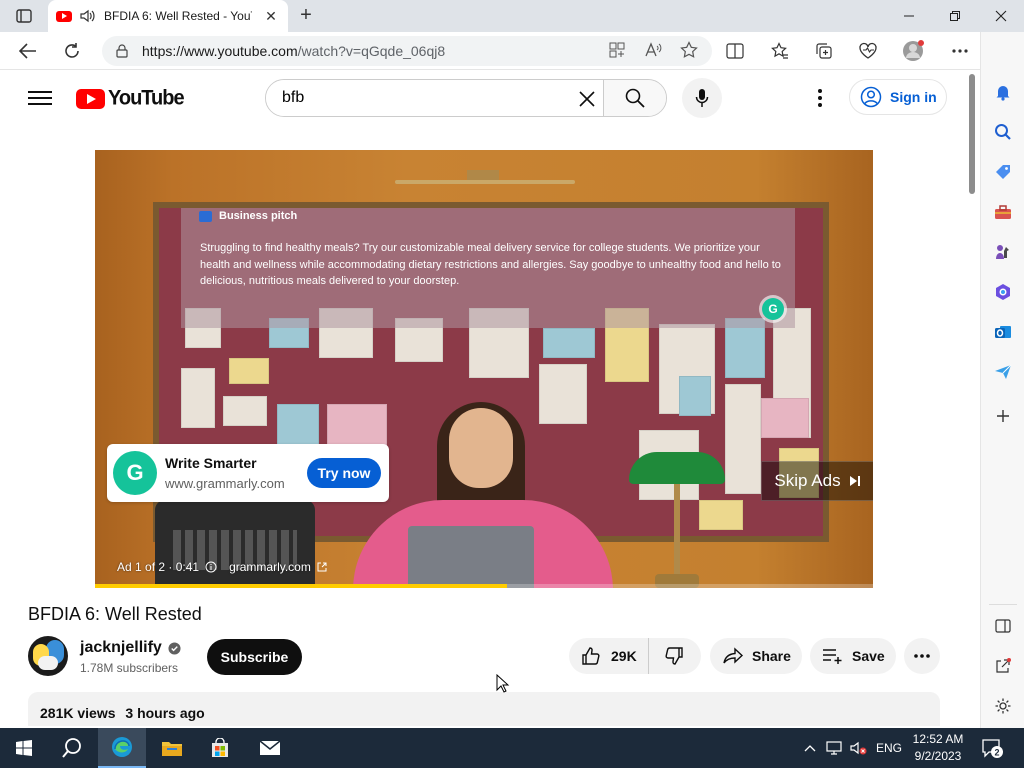 The image size is (1024, 768). I want to click on games-chess-icon, so click(1003, 252).